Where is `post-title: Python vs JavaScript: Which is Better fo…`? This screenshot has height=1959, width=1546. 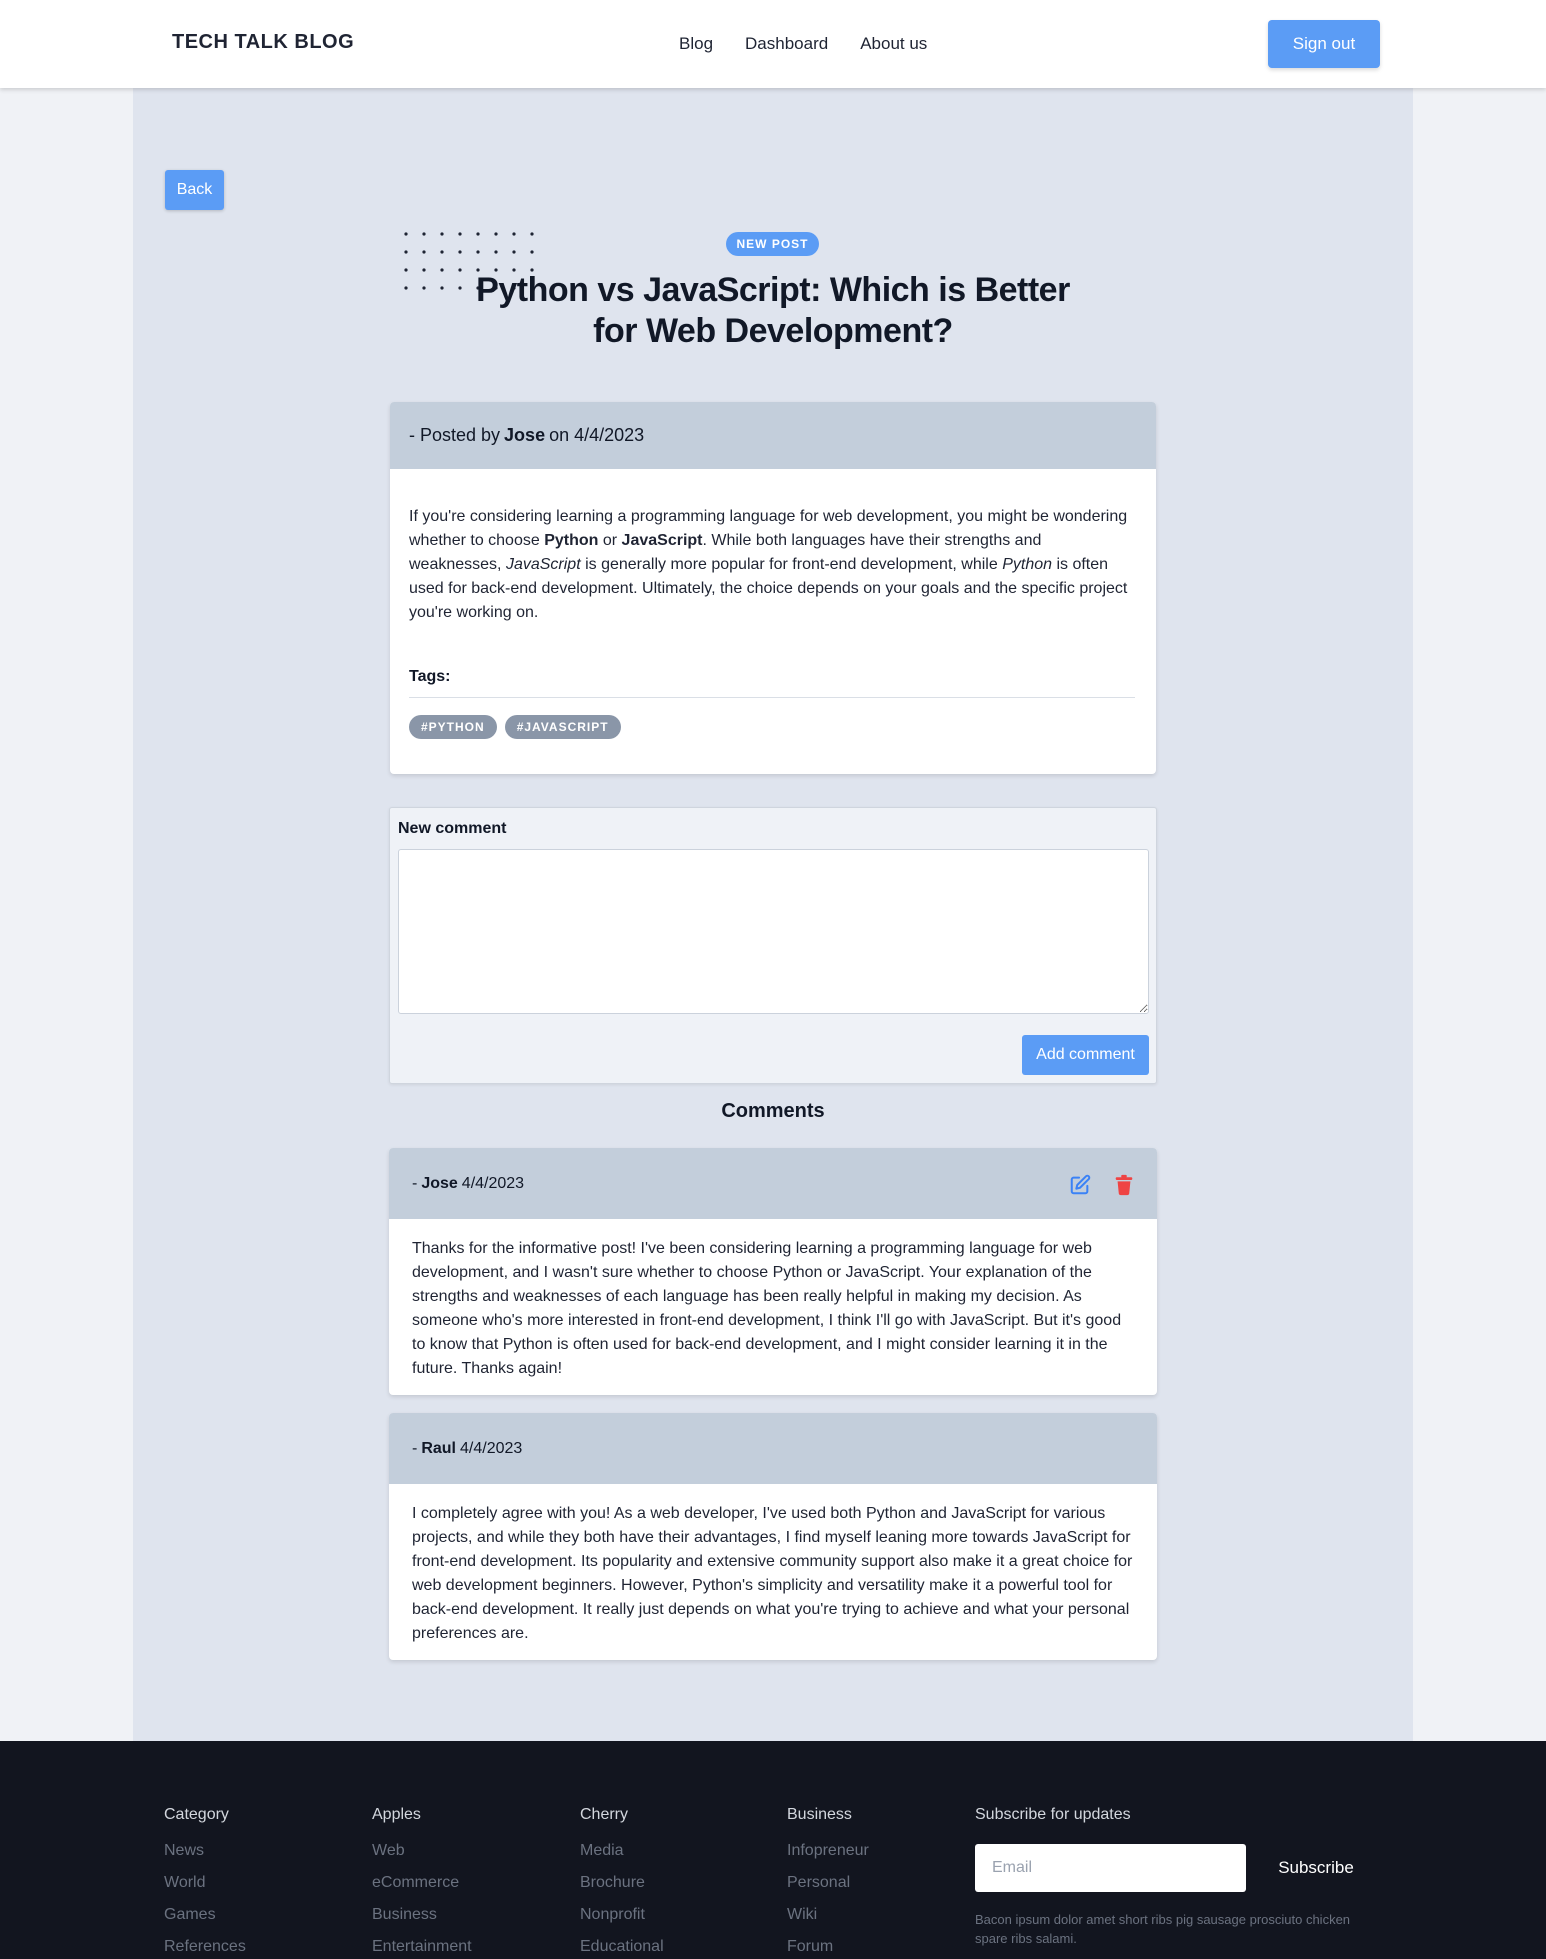 post-title: Python vs JavaScript: Which is Better fo… is located at coordinates (773, 310).